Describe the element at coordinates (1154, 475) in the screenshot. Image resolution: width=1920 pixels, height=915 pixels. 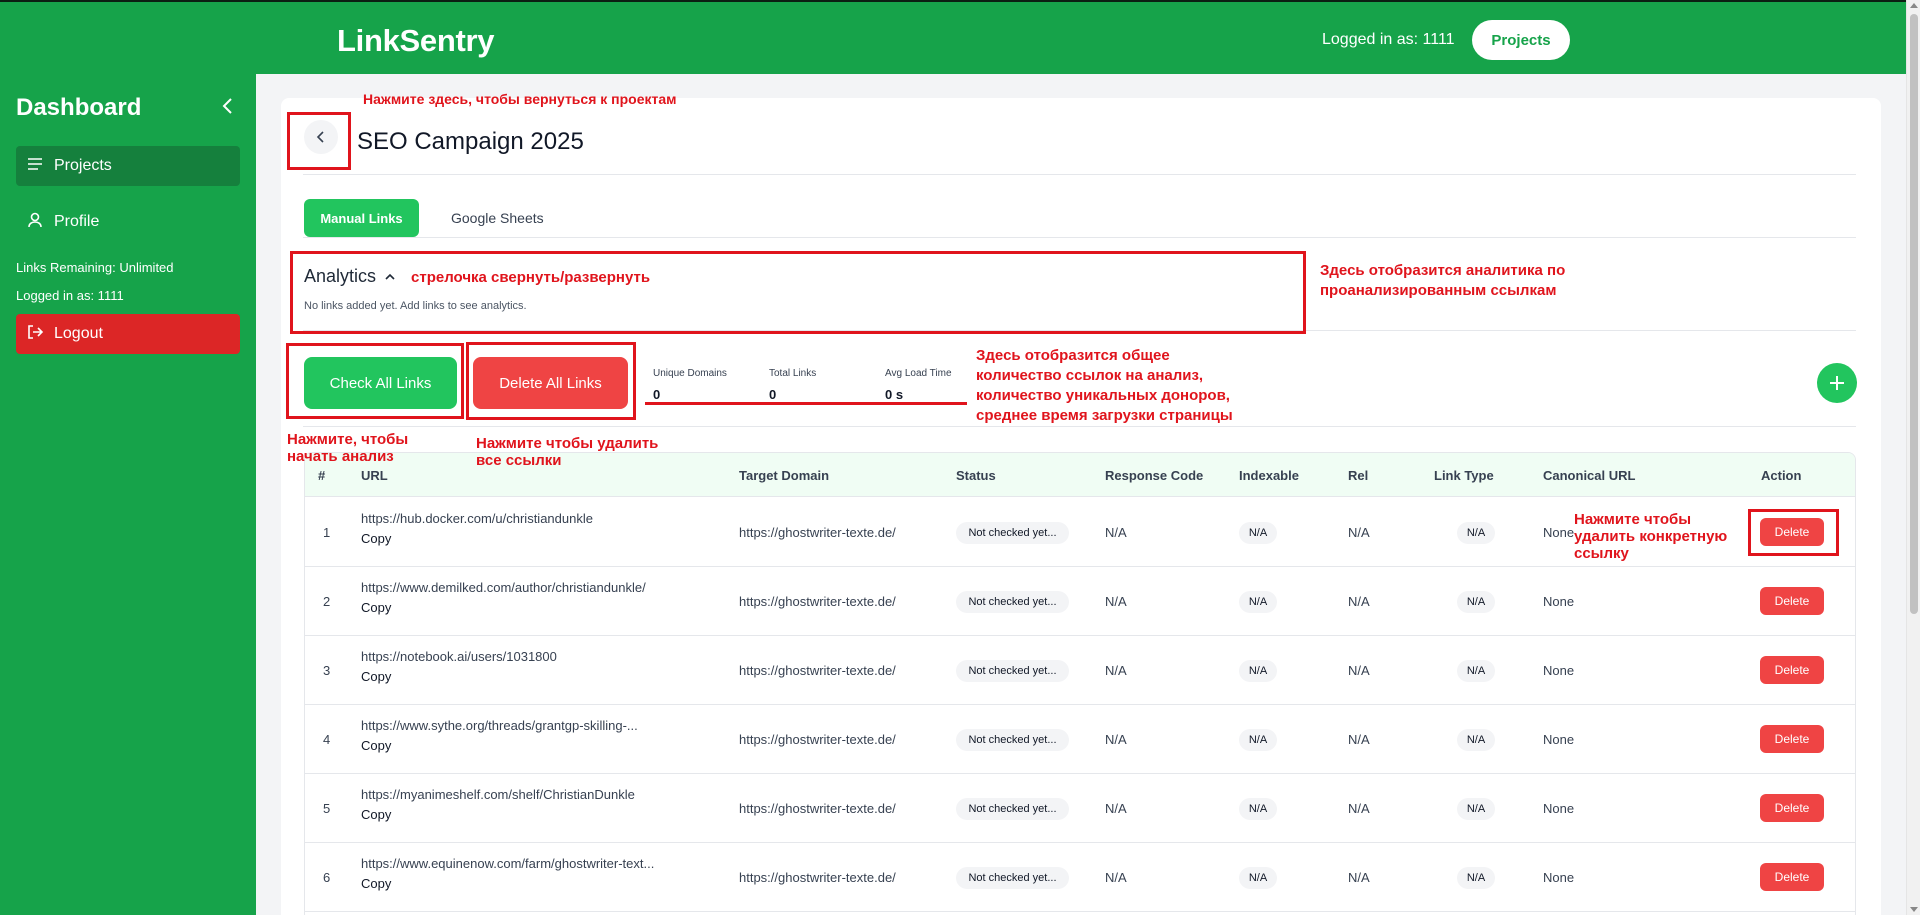
I see `col-response-code: Response Code` at that location.